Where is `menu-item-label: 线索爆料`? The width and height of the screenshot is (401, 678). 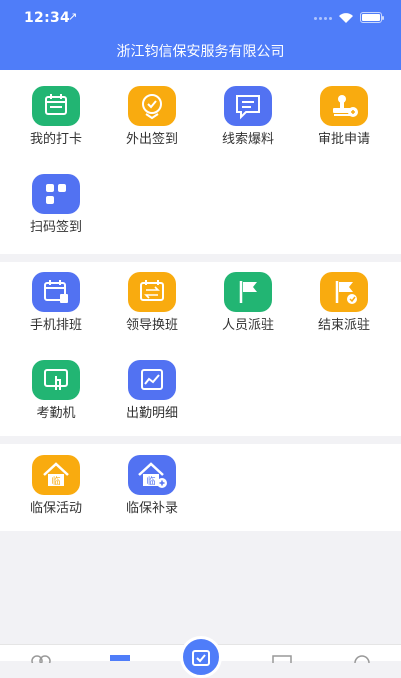
menu-item-label: 线索爆料 is located at coordinates (247, 139).